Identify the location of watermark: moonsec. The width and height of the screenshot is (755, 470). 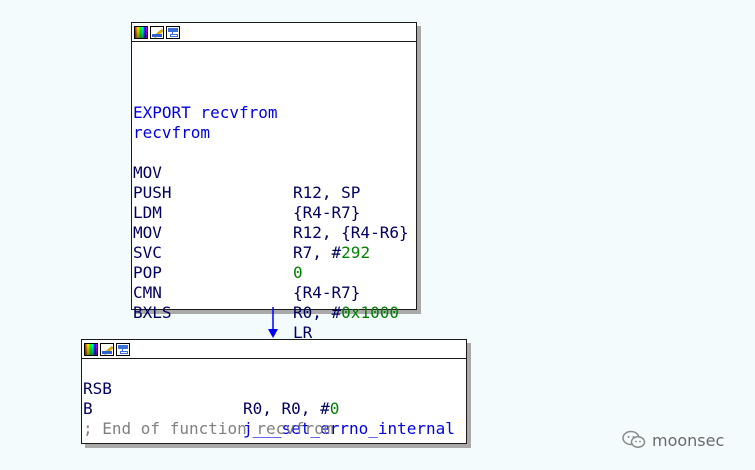
(673, 440).